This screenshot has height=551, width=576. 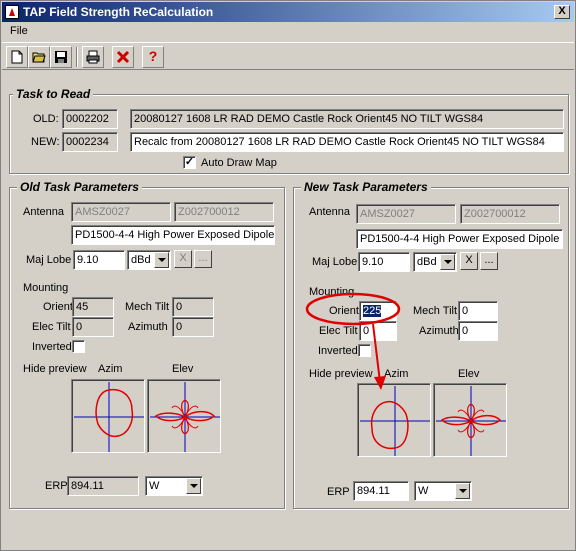 I want to click on old-maj-lobe-label: Maj Lobe, so click(x=49, y=260).